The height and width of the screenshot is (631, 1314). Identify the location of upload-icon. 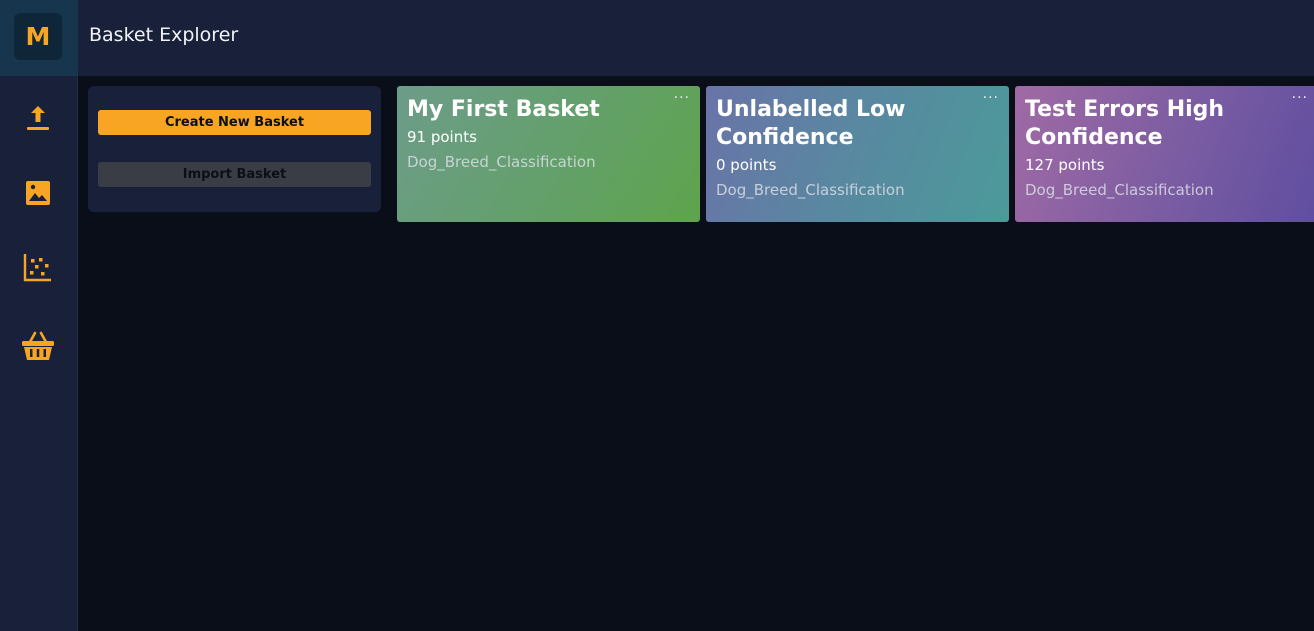
(38, 118).